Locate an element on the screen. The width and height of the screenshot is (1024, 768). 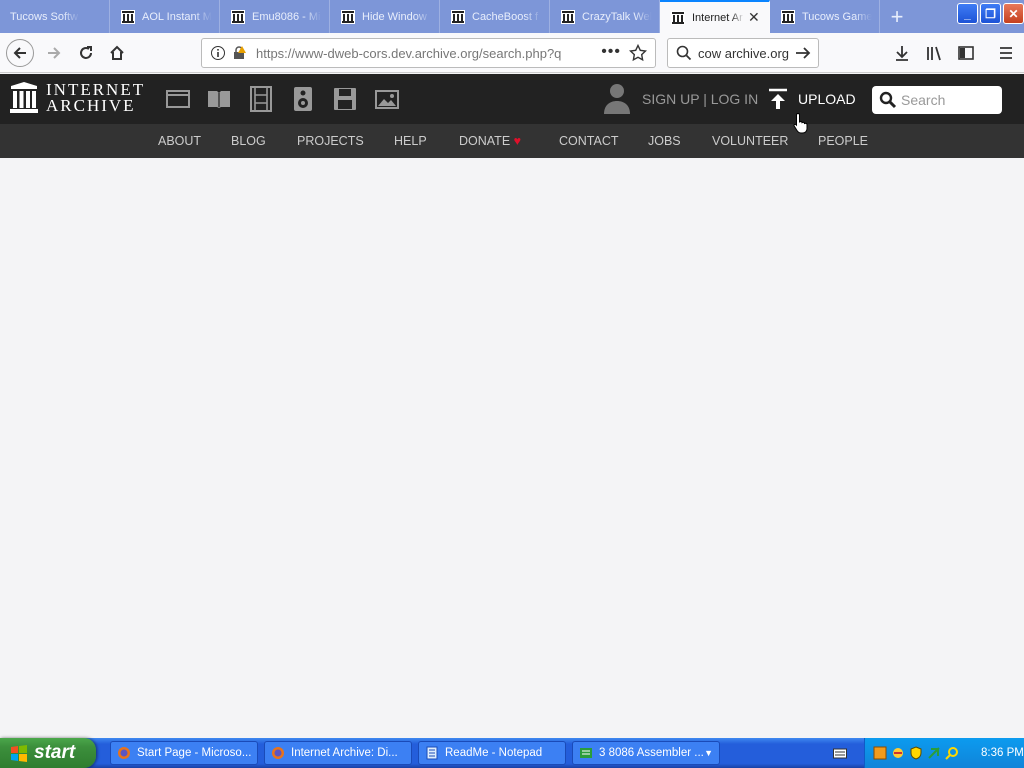
menu-button is located at coordinates (1006, 53).